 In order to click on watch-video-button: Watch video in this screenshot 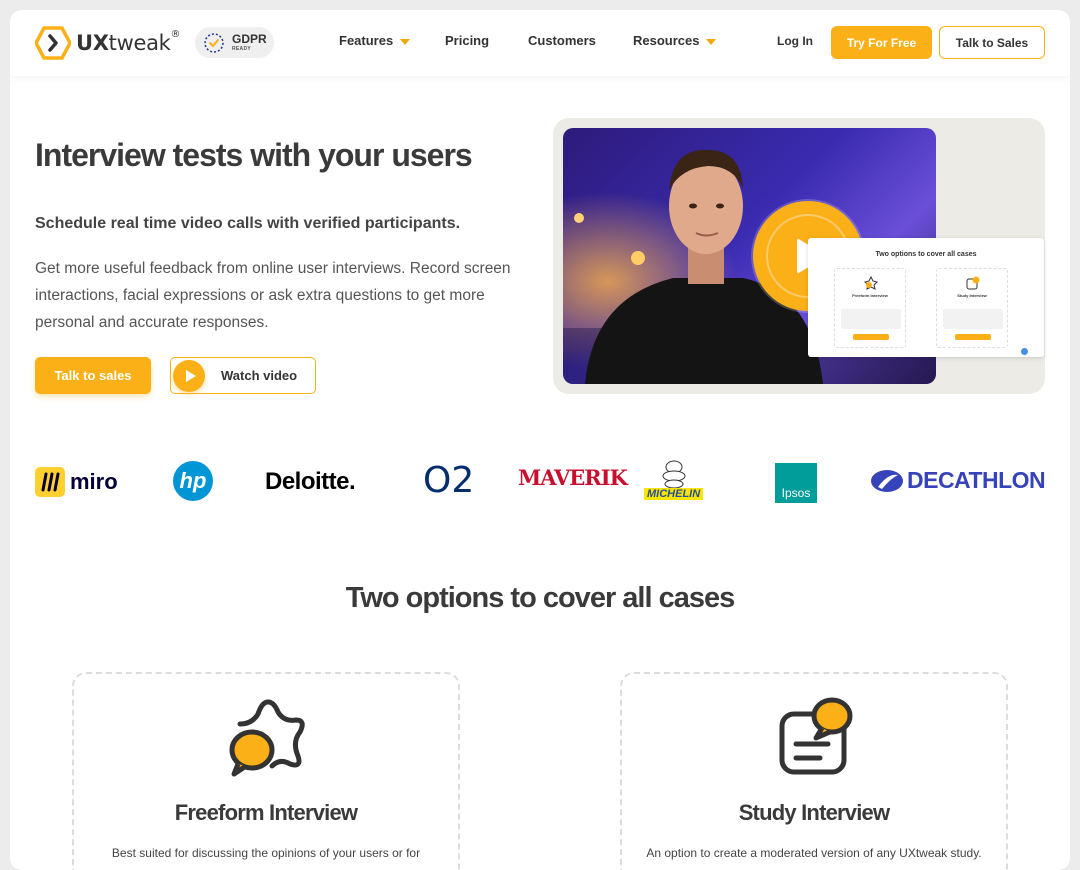, I will do `click(243, 375)`.